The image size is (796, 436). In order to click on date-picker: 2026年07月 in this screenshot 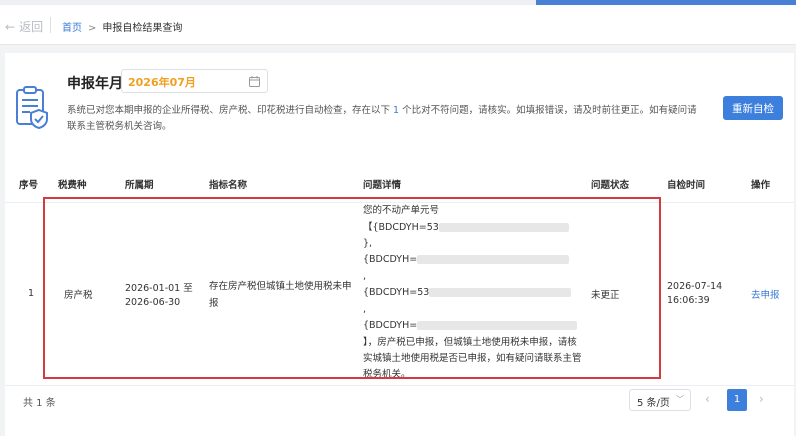, I will do `click(194, 81)`.